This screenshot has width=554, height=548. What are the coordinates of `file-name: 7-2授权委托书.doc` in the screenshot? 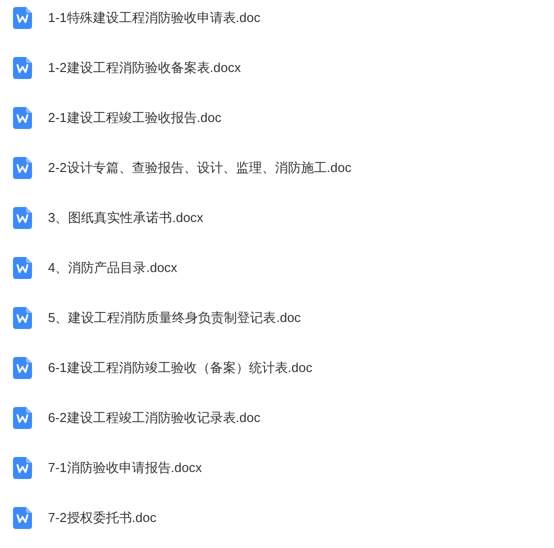 It's located at (102, 518).